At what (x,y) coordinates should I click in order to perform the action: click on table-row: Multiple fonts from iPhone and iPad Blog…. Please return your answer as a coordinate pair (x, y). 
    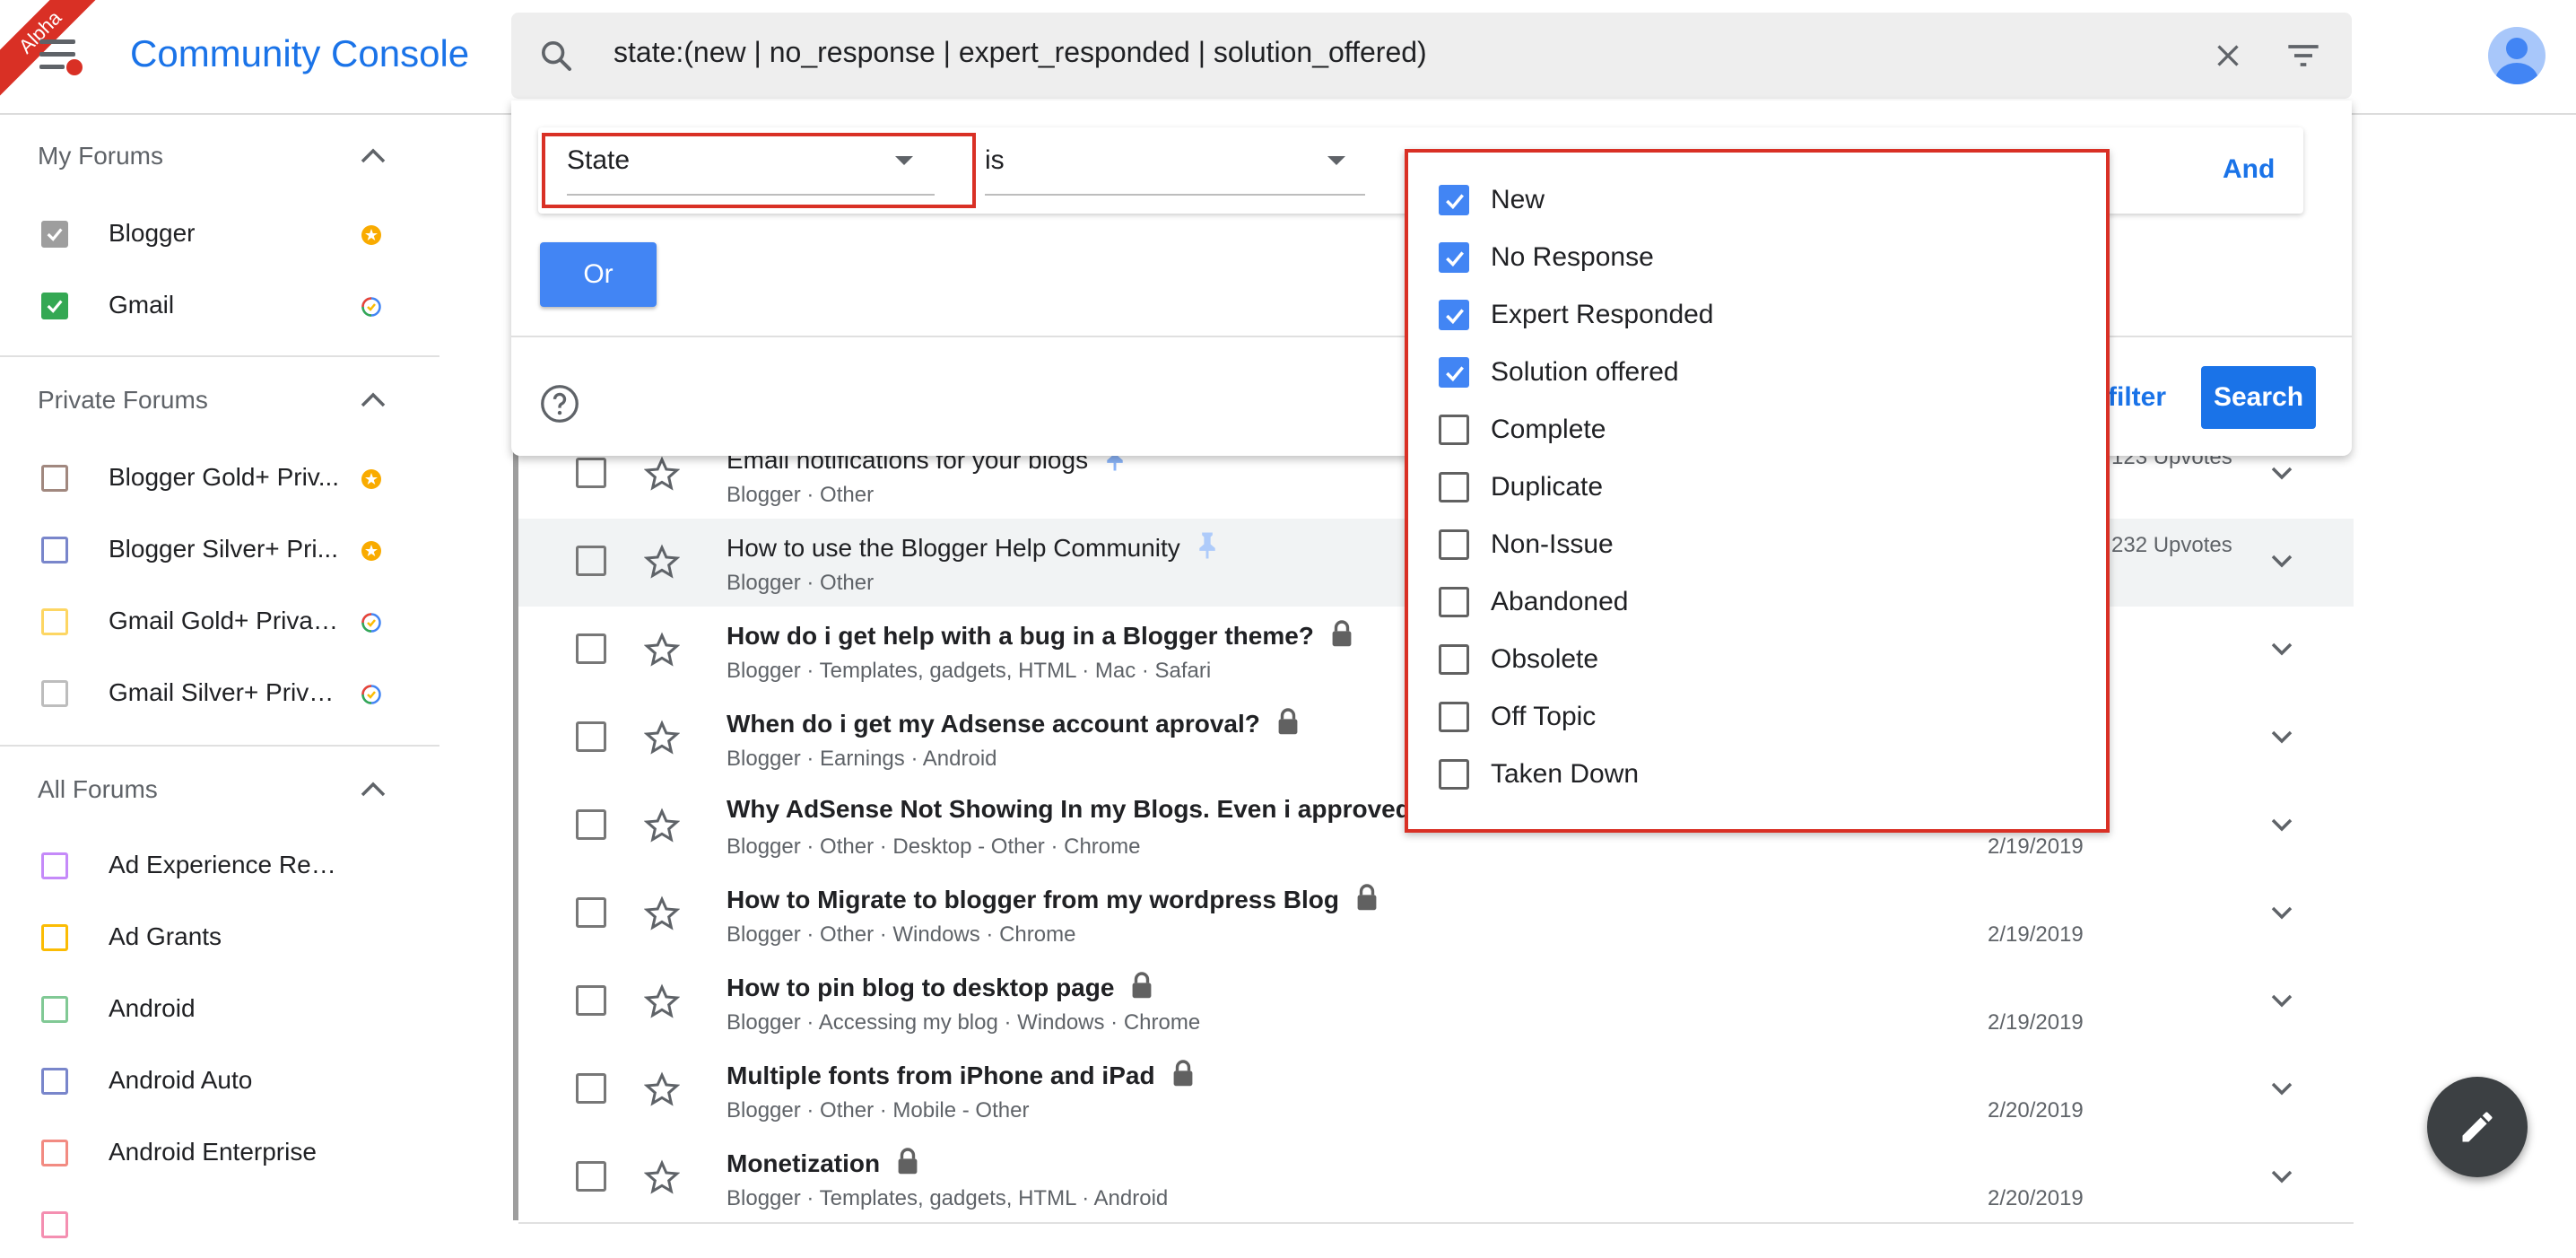
    Looking at the image, I should click on (1436, 1091).